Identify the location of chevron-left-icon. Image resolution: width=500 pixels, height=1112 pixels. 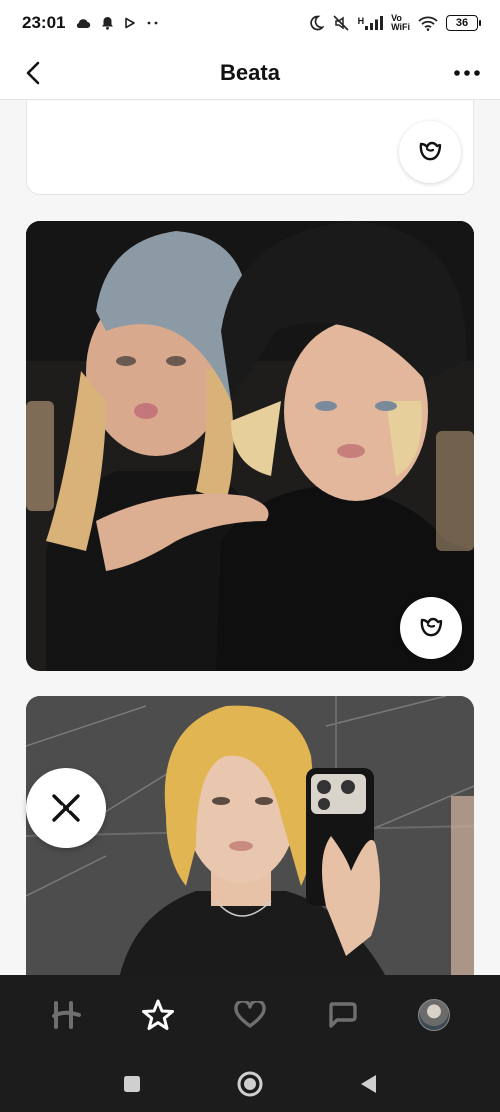
(33, 73).